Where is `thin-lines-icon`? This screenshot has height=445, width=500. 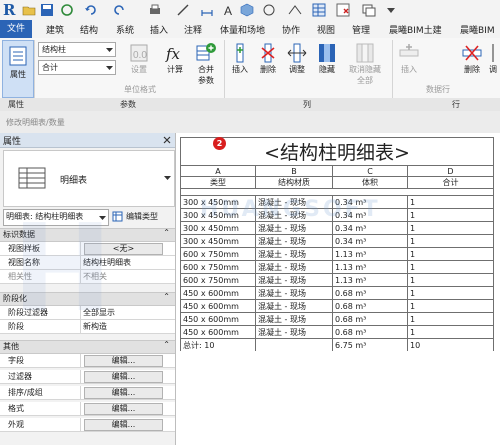 thin-lines-icon is located at coordinates (295, 10).